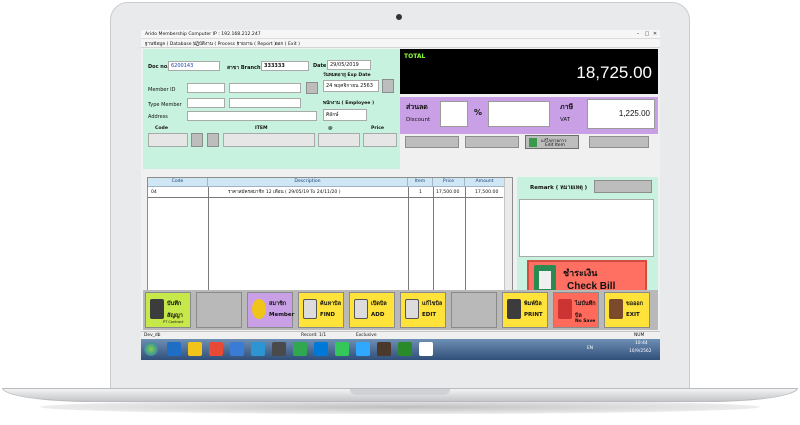  I want to click on branch-field: 333333, so click(285, 66).